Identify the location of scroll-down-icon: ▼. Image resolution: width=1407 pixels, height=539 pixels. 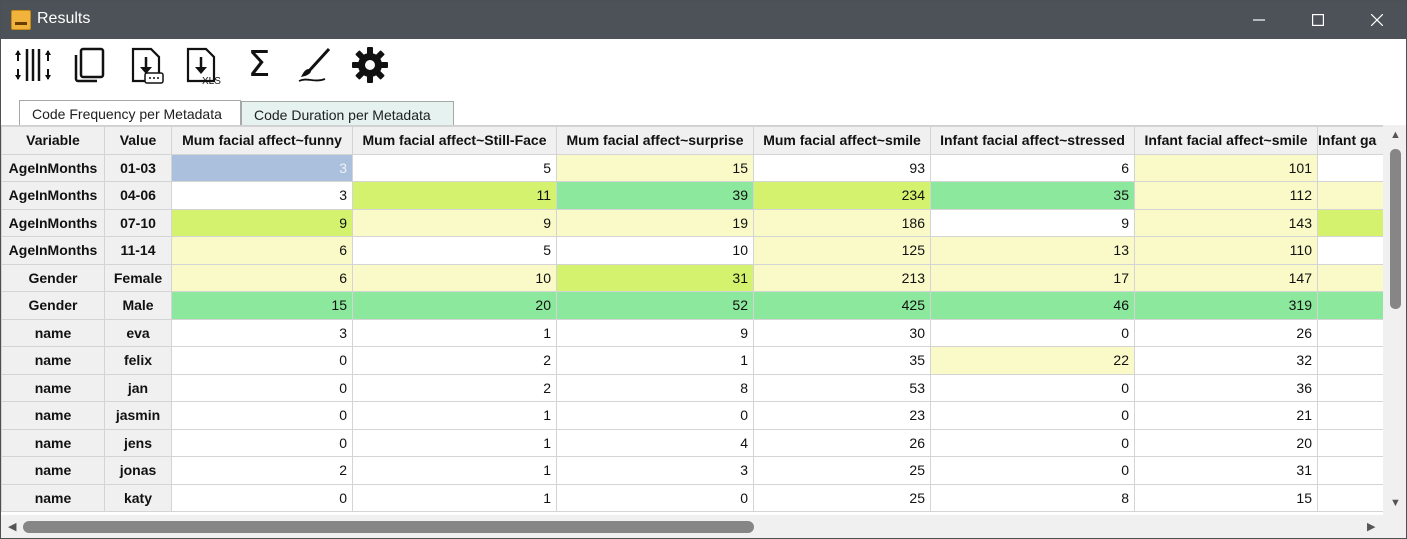
(1395, 503).